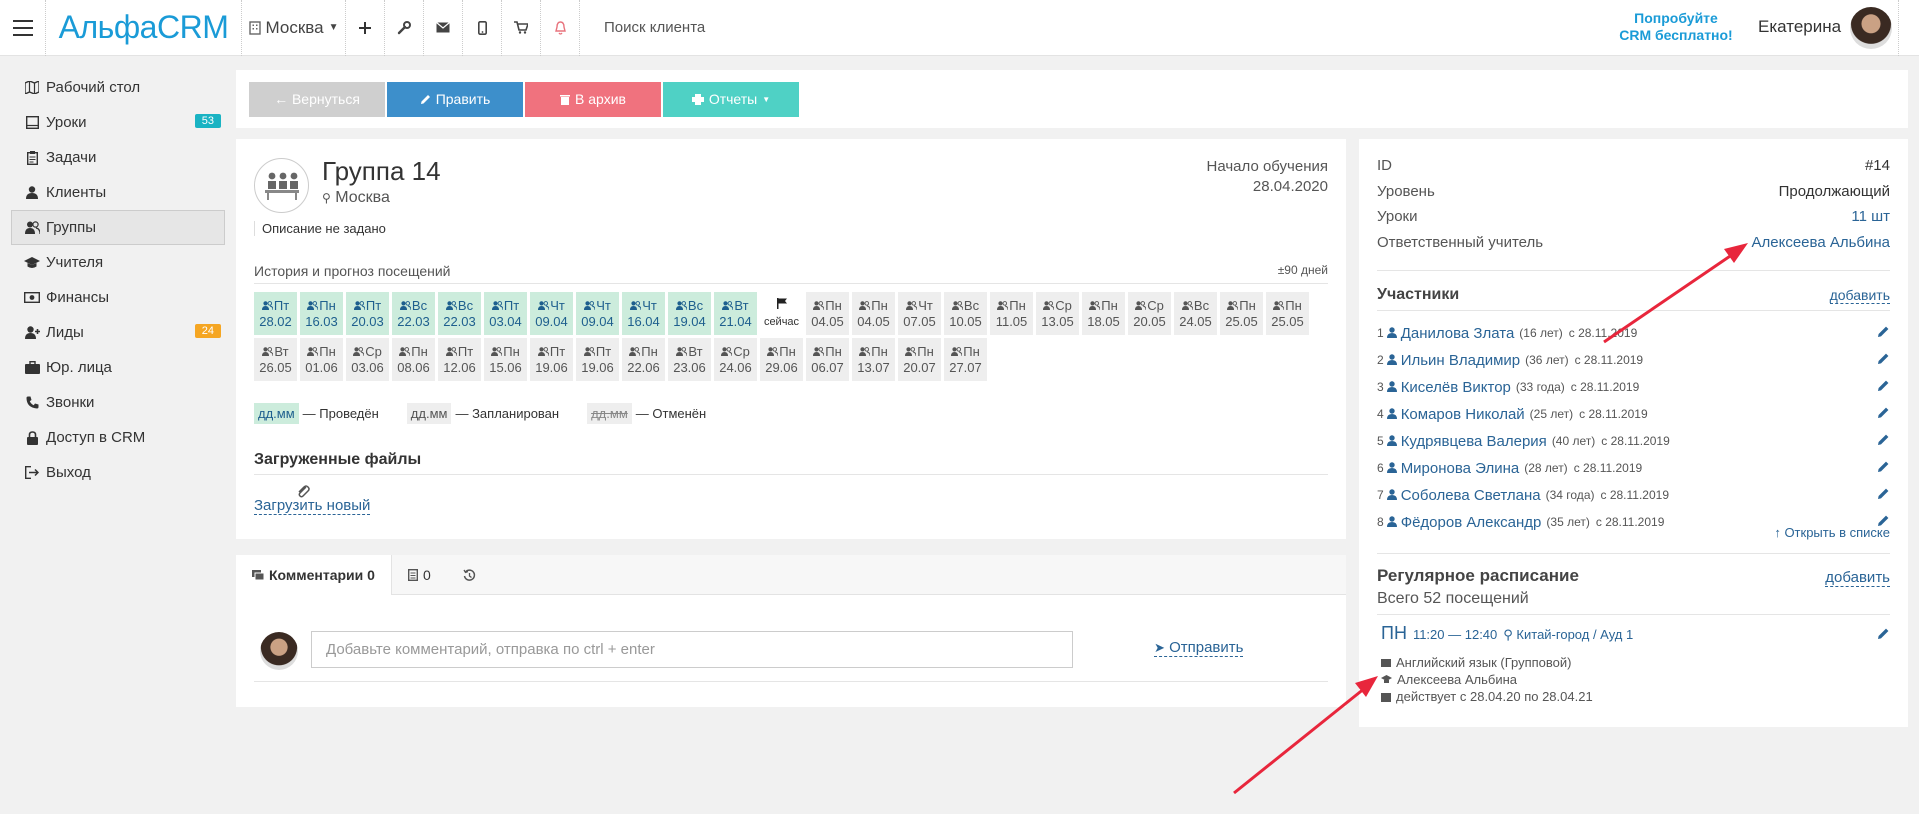  I want to click on plus-icon, so click(365, 28).